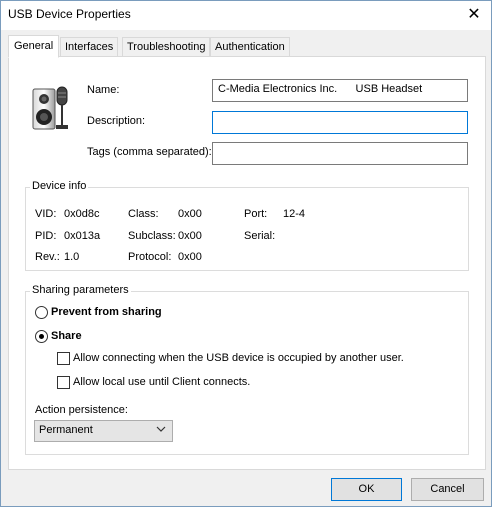  I want to click on class-value: 0x00, so click(190, 214).